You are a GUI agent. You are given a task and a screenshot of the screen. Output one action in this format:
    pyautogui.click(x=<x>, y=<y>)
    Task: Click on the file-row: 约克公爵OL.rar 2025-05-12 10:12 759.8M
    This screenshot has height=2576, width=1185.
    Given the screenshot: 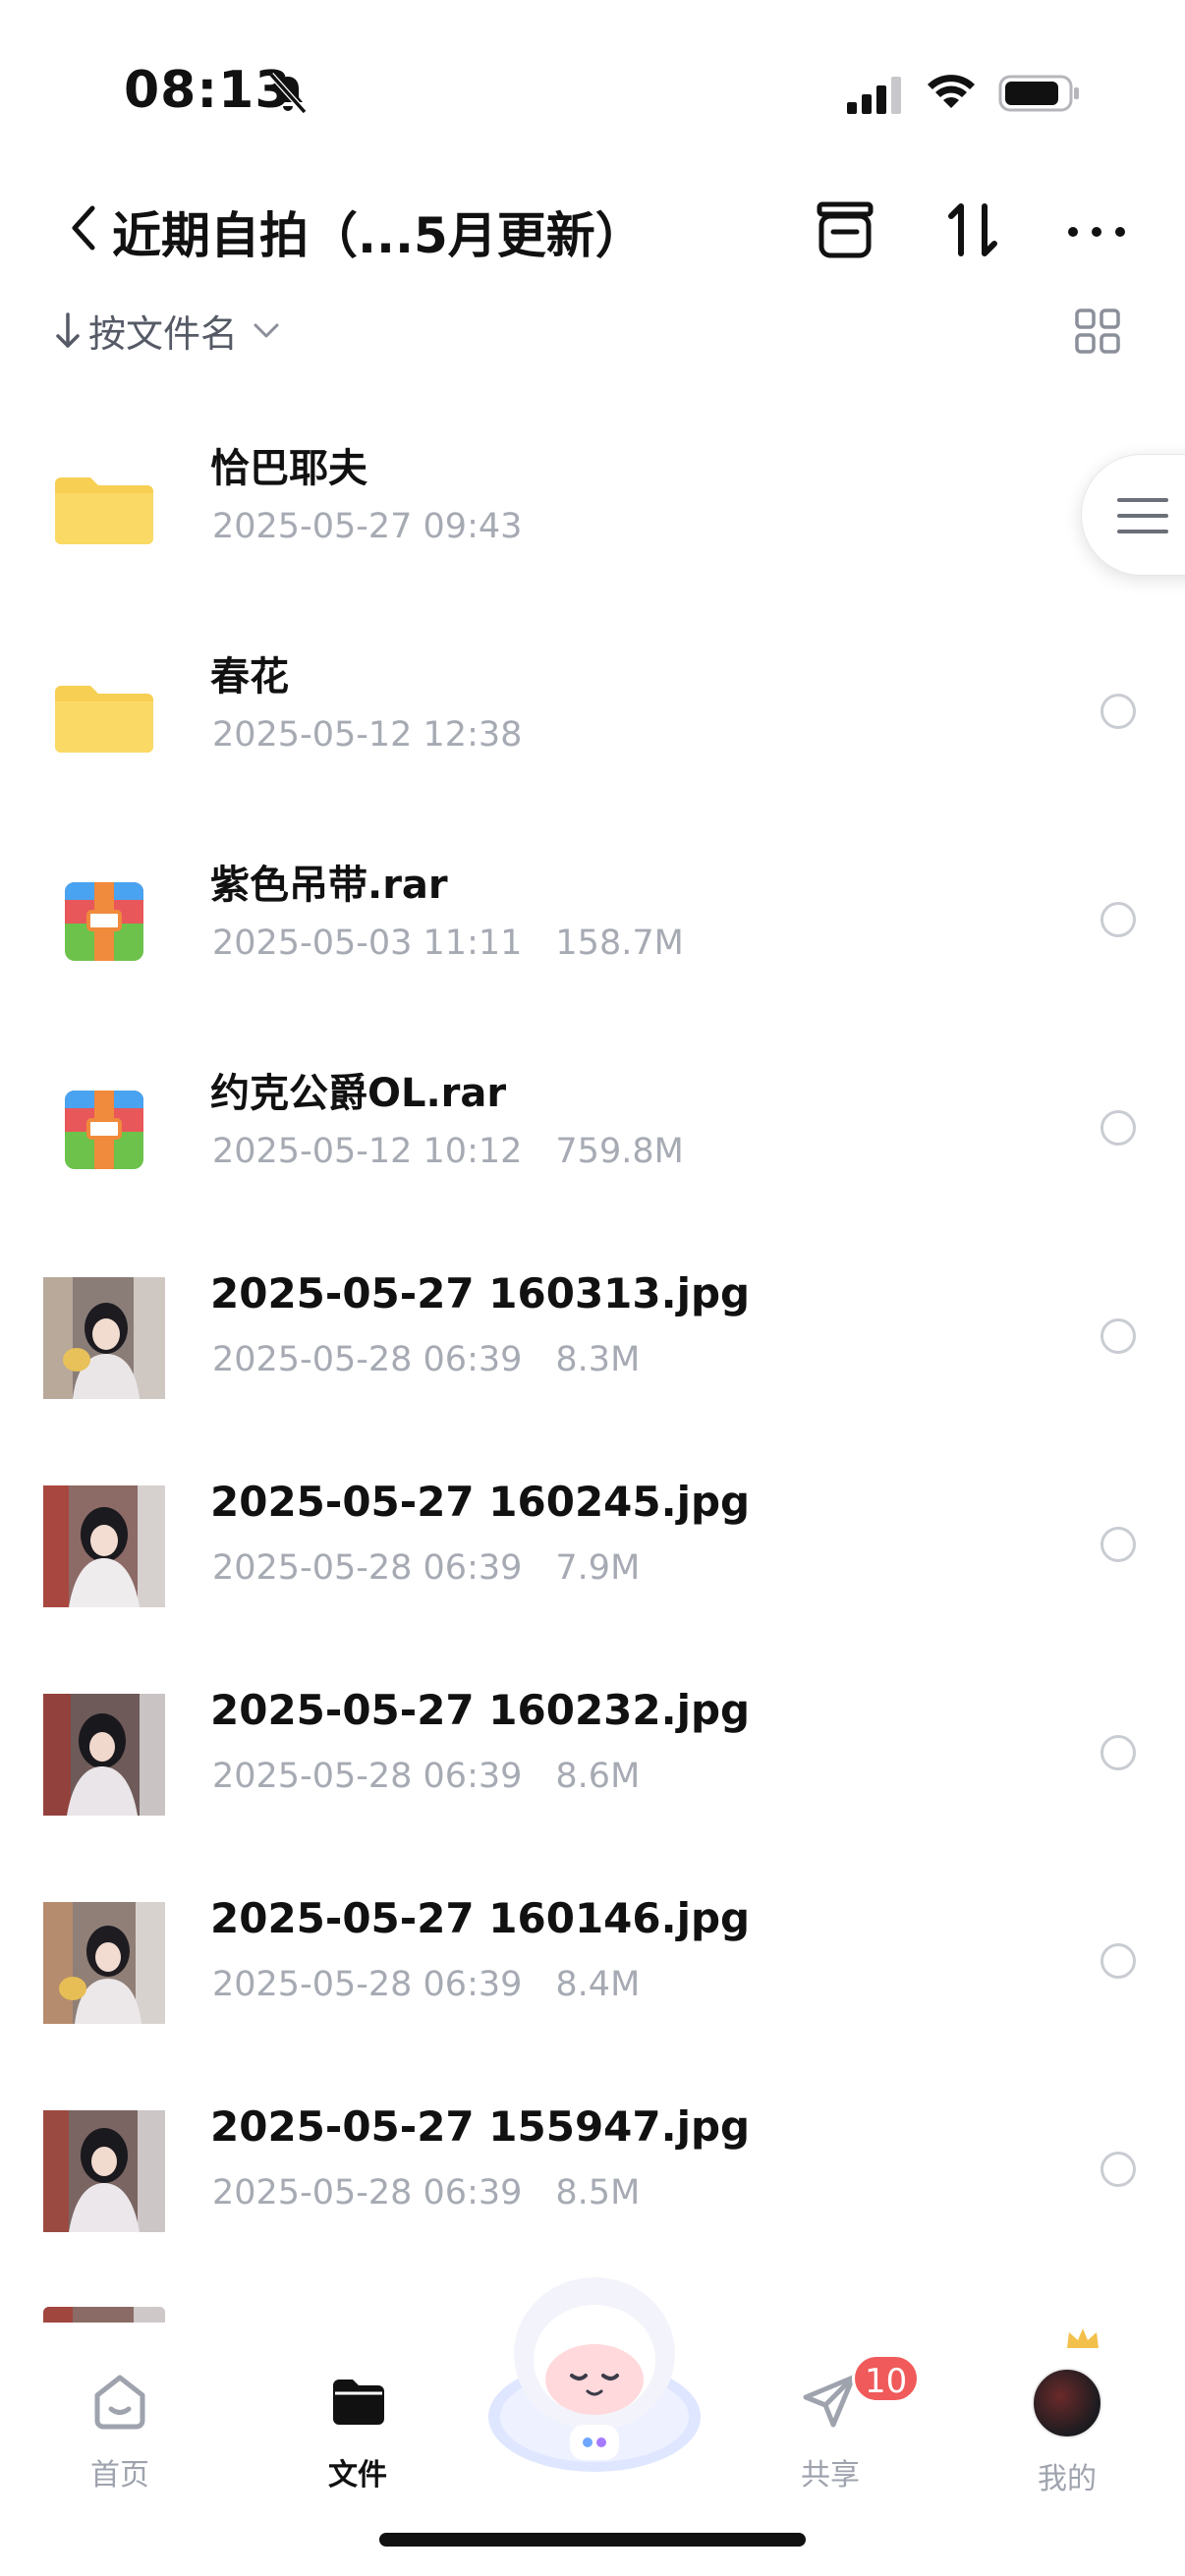 What is the action you would take?
    pyautogui.click(x=592, y=1116)
    